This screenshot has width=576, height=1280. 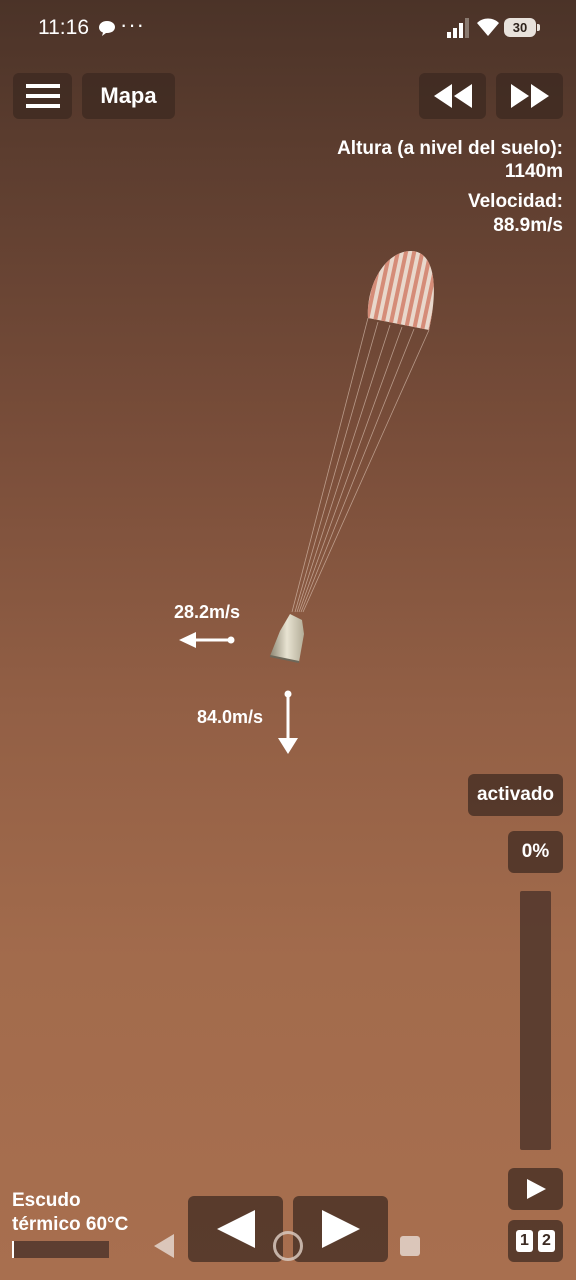 I want to click on parachute-canopy, so click(x=400, y=290).